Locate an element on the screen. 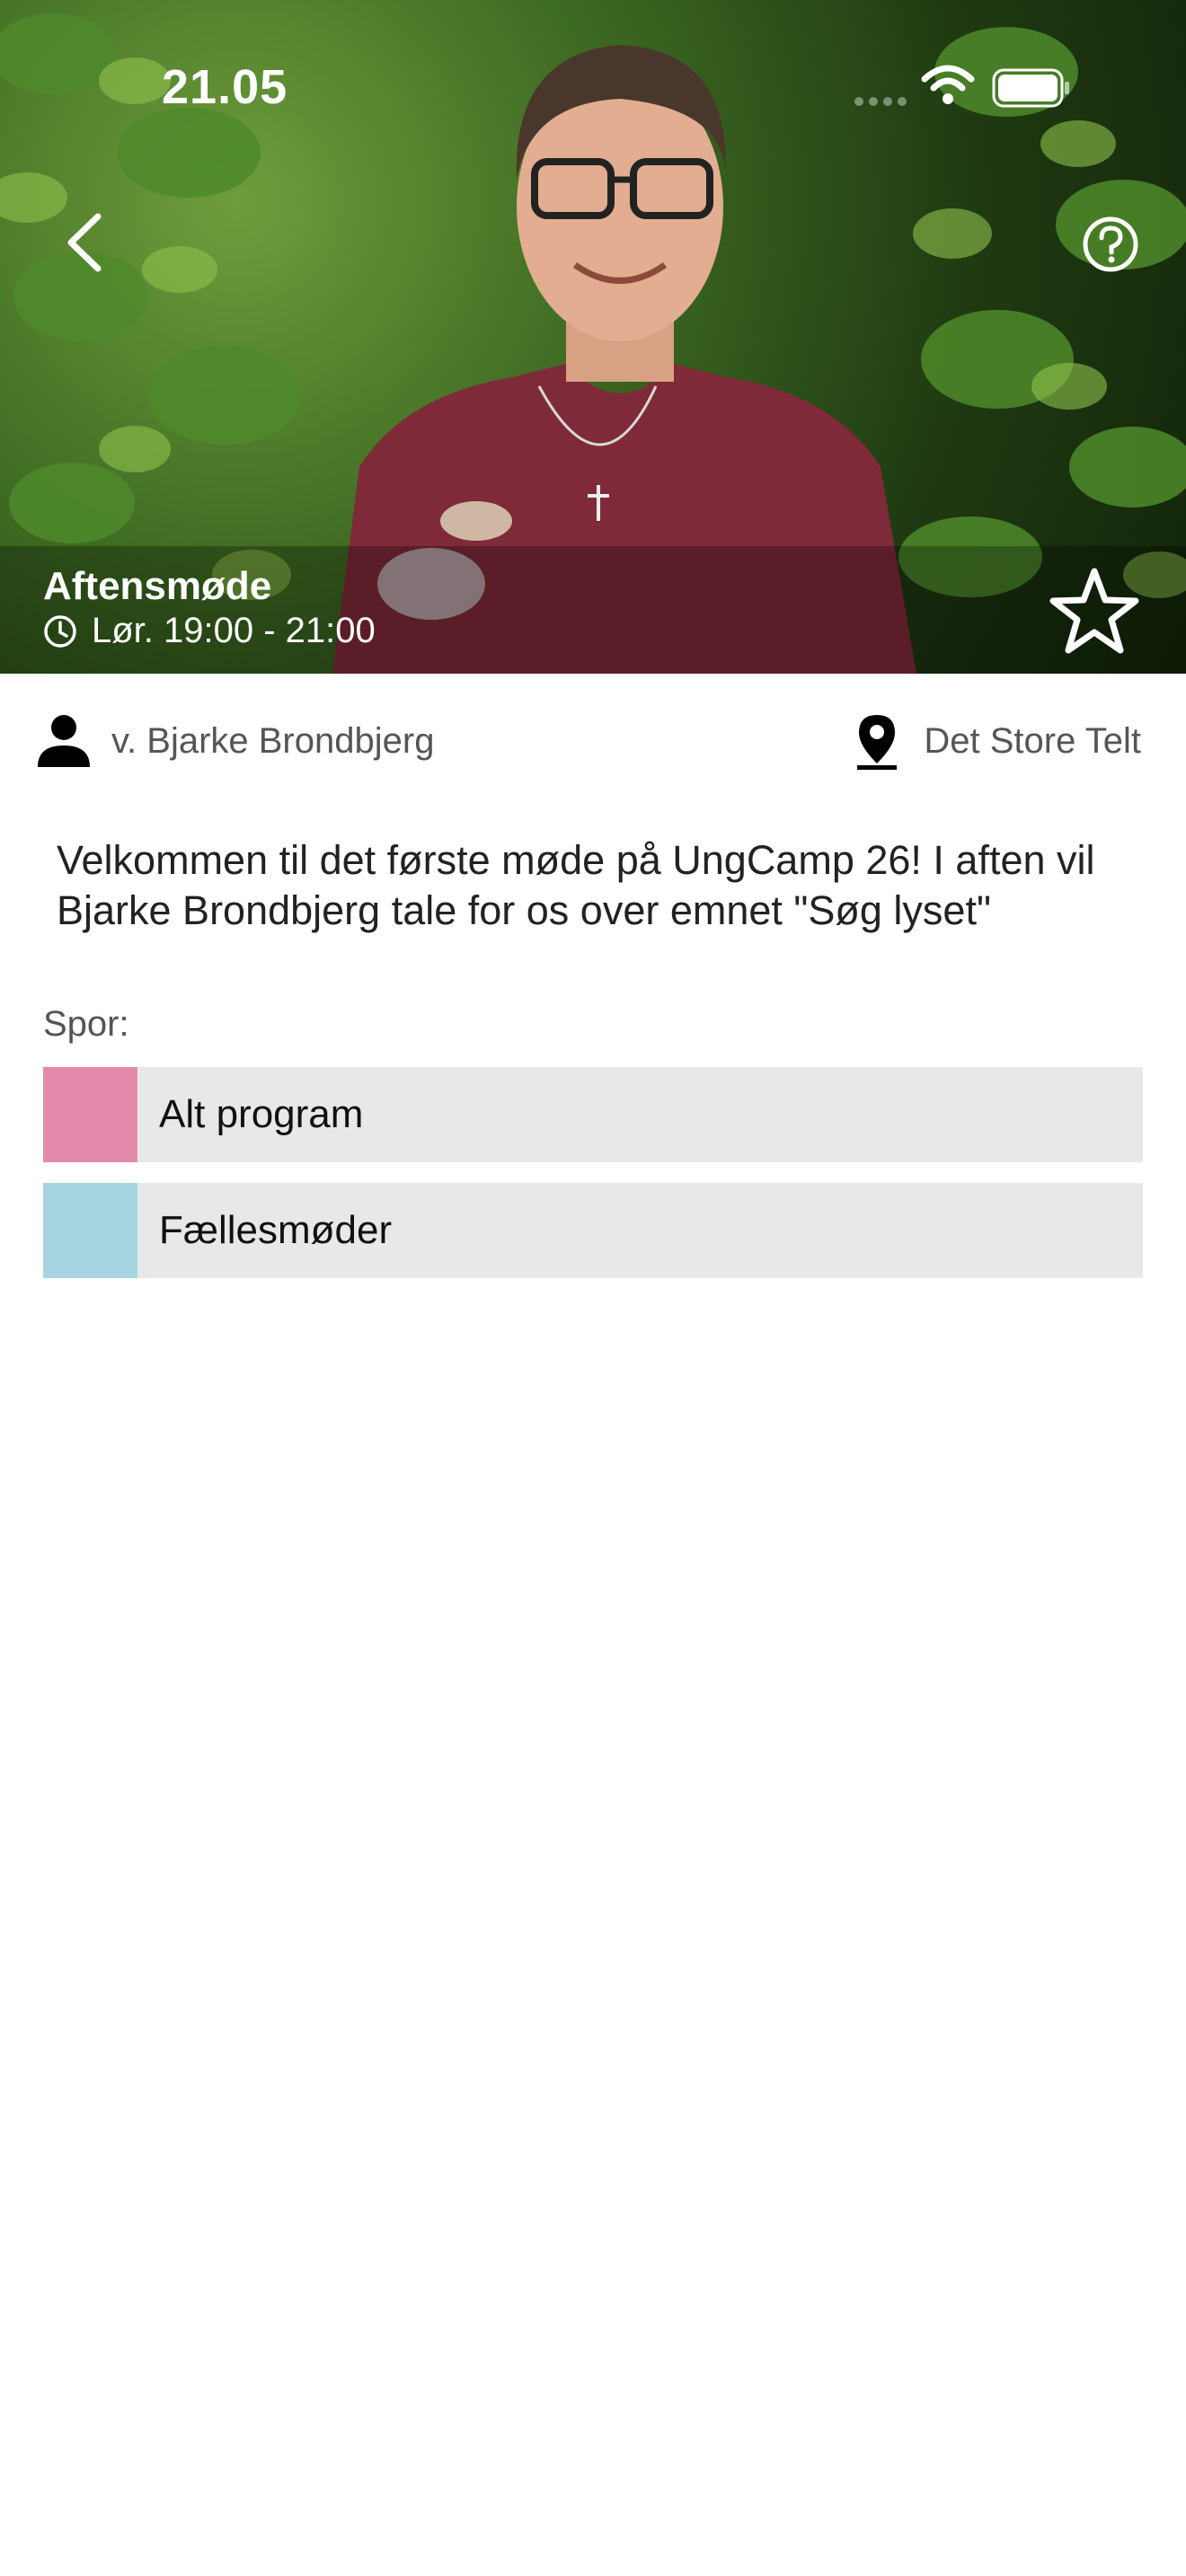 This screenshot has height=2576, width=1186. track-label: Alt program is located at coordinates (261, 1114).